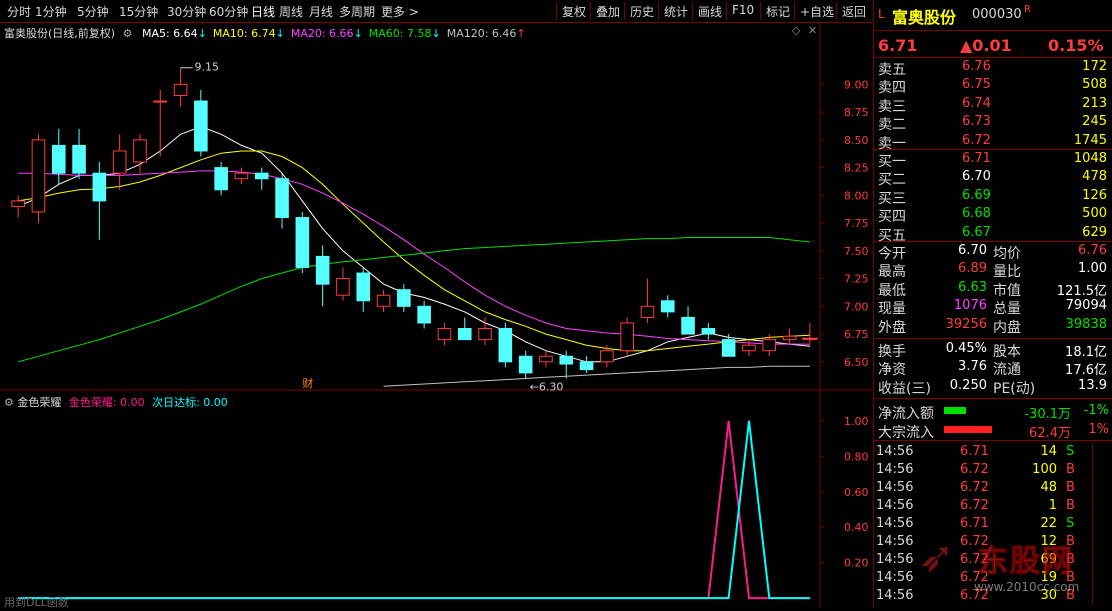 The height and width of the screenshot is (611, 1112). I want to click on indicator-y-tick-label: 0.20, so click(856, 563).